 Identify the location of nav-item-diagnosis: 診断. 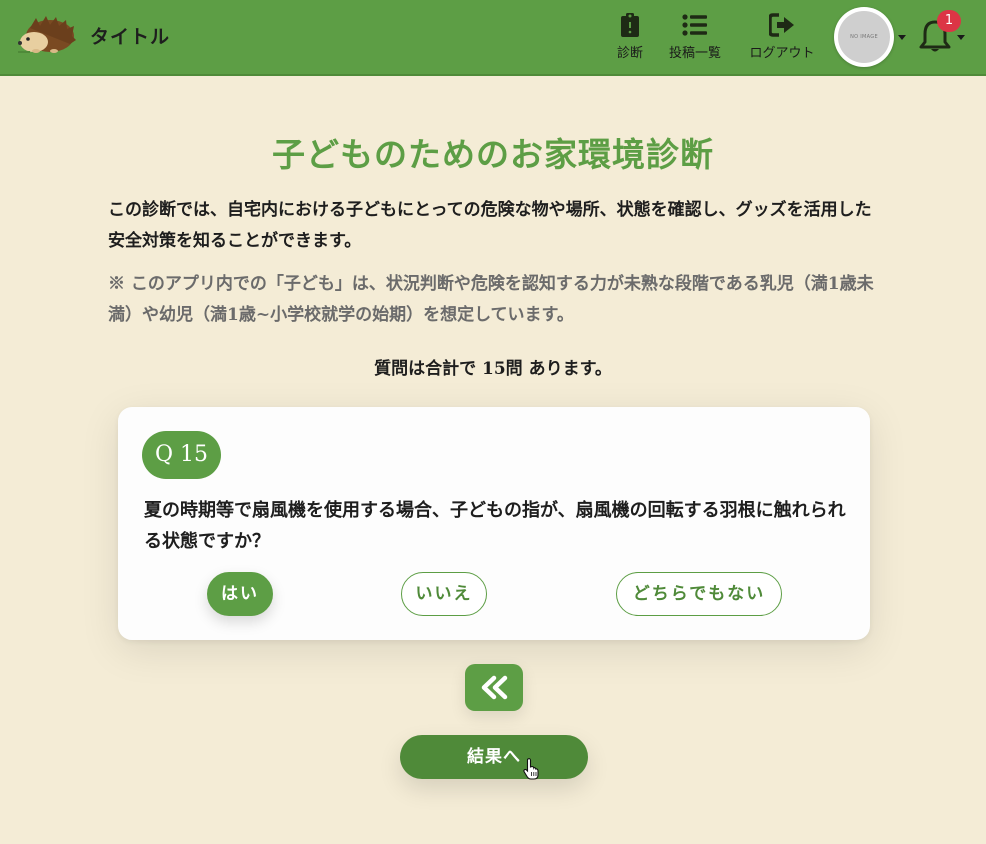
(630, 36).